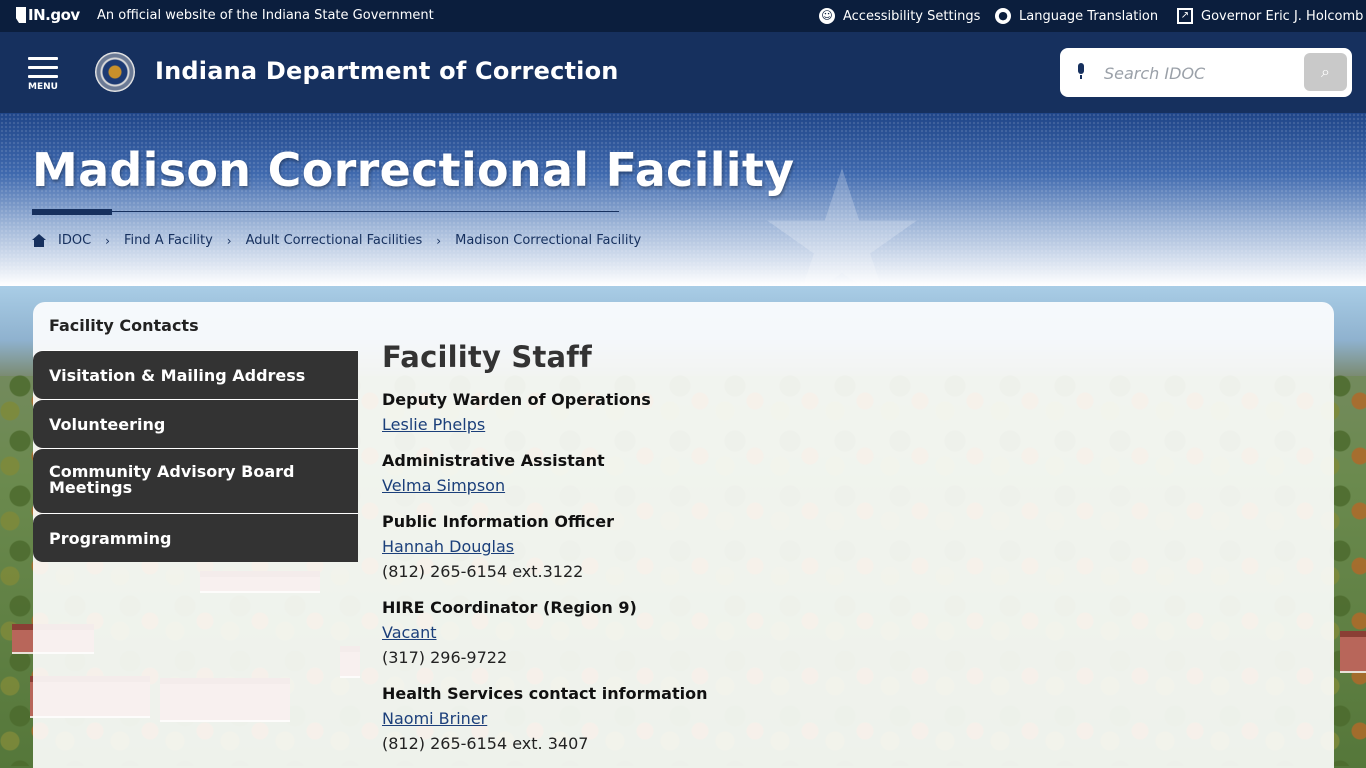  I want to click on staff-phone: (812) 265-6154 ext.3122, so click(483, 571).